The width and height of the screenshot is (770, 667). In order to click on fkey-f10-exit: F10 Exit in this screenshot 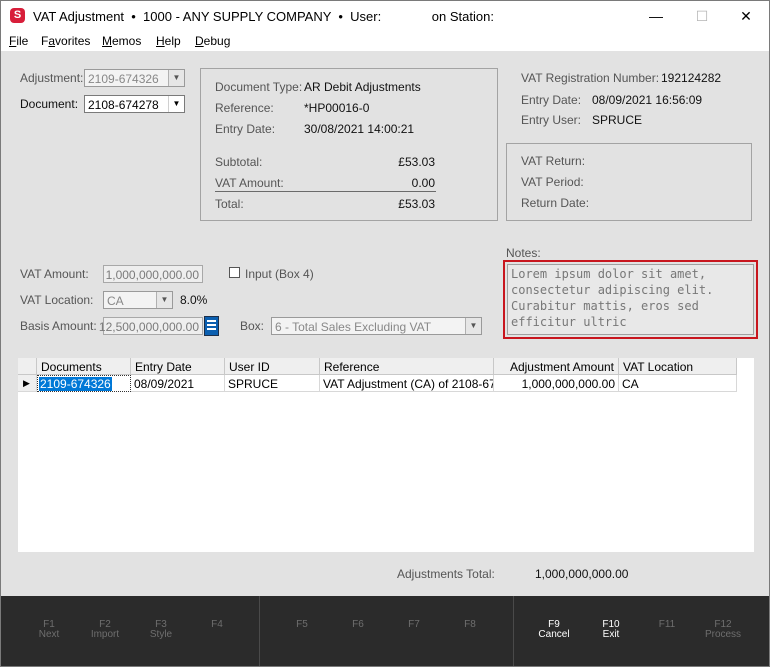, I will do `click(611, 630)`.